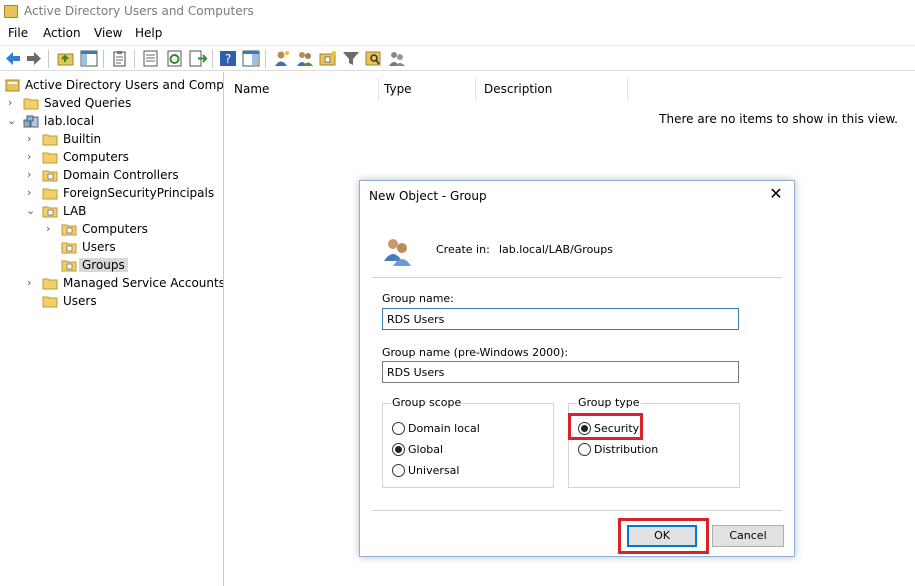  I want to click on domain-icon, so click(31, 121).